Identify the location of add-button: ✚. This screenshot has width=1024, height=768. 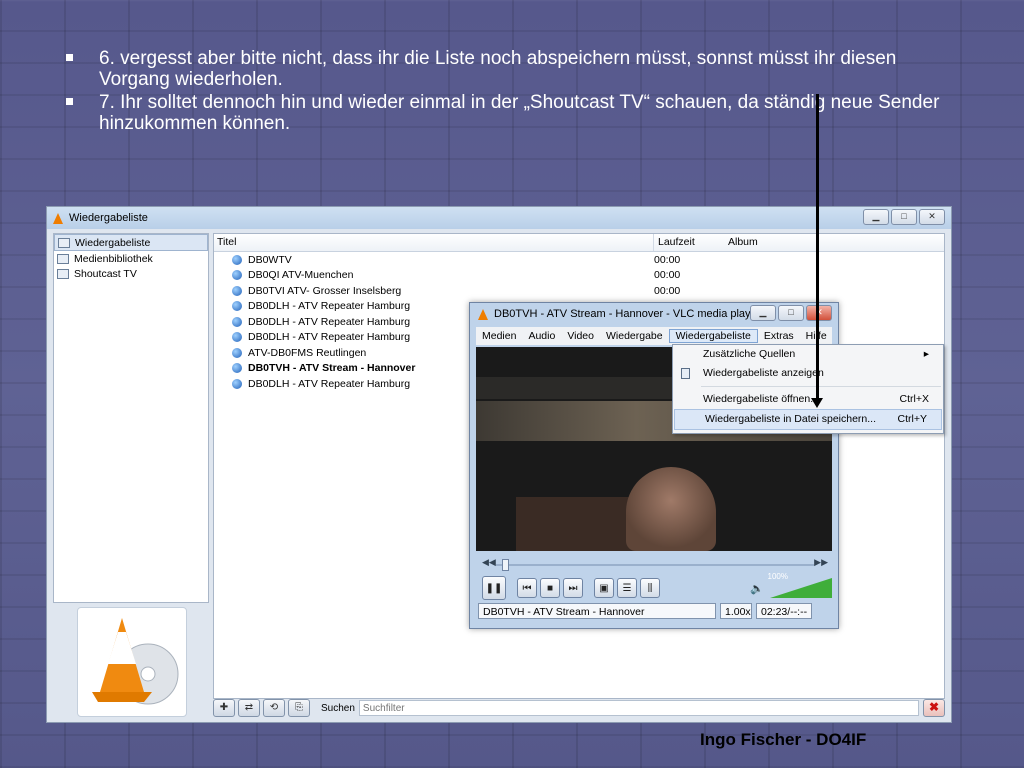
(224, 708).